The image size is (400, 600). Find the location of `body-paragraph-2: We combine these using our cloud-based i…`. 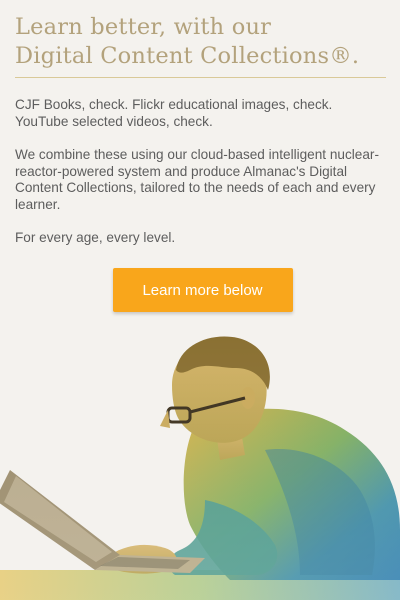

body-paragraph-2: We combine these using our cloud-based i… is located at coordinates (197, 179).